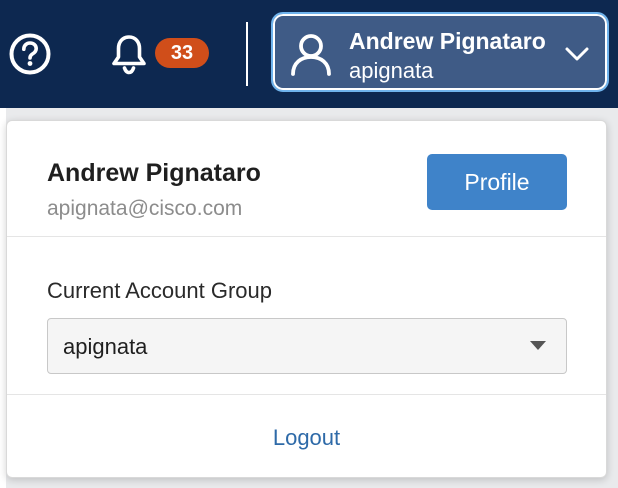 Image resolution: width=618 pixels, height=488 pixels. What do you see at coordinates (306, 438) in the screenshot?
I see `logout-link: Logout` at bounding box center [306, 438].